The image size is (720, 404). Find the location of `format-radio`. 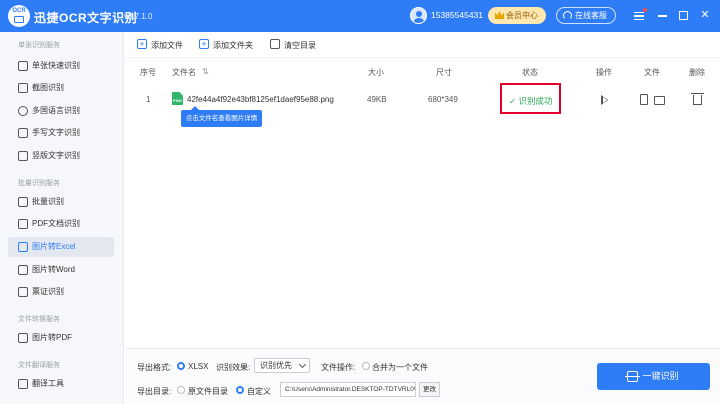

format-radio is located at coordinates (181, 366).